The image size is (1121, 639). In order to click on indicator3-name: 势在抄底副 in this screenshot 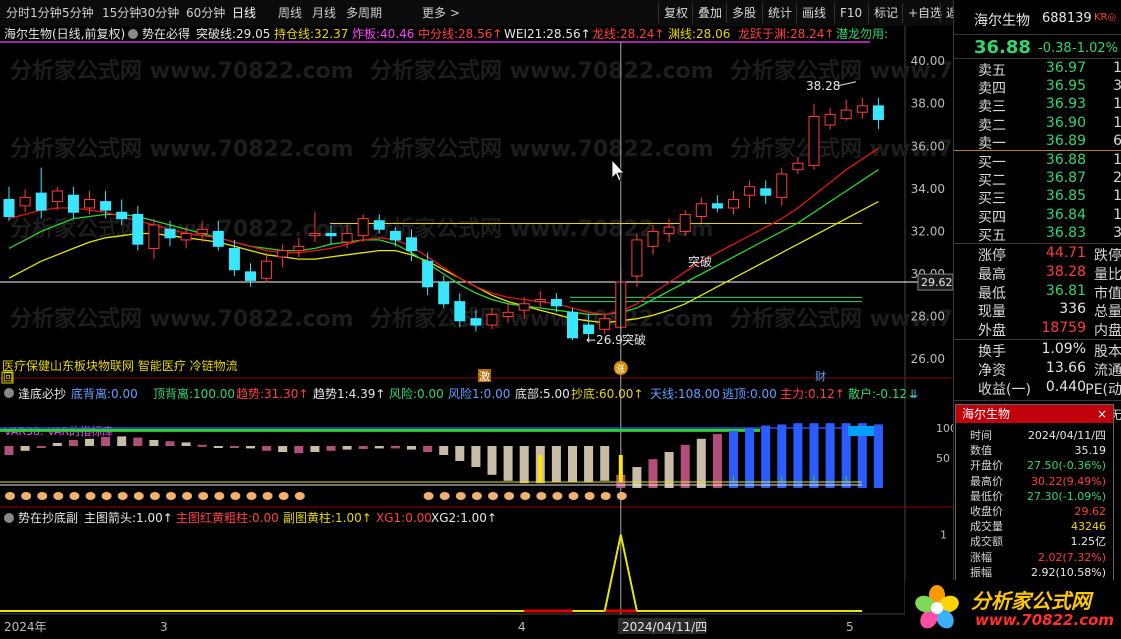, I will do `click(48, 517)`.